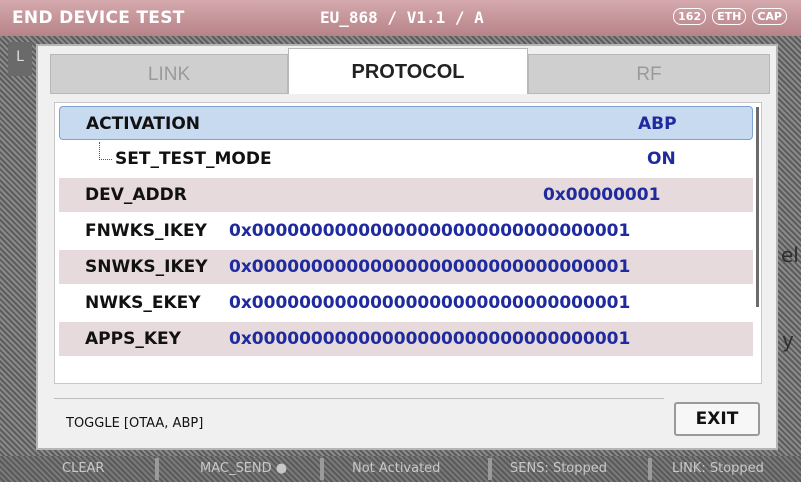 Image resolution: width=801 pixels, height=482 pixels. What do you see at coordinates (146, 231) in the screenshot?
I see `row-name: FNWKS_IKEY` at bounding box center [146, 231].